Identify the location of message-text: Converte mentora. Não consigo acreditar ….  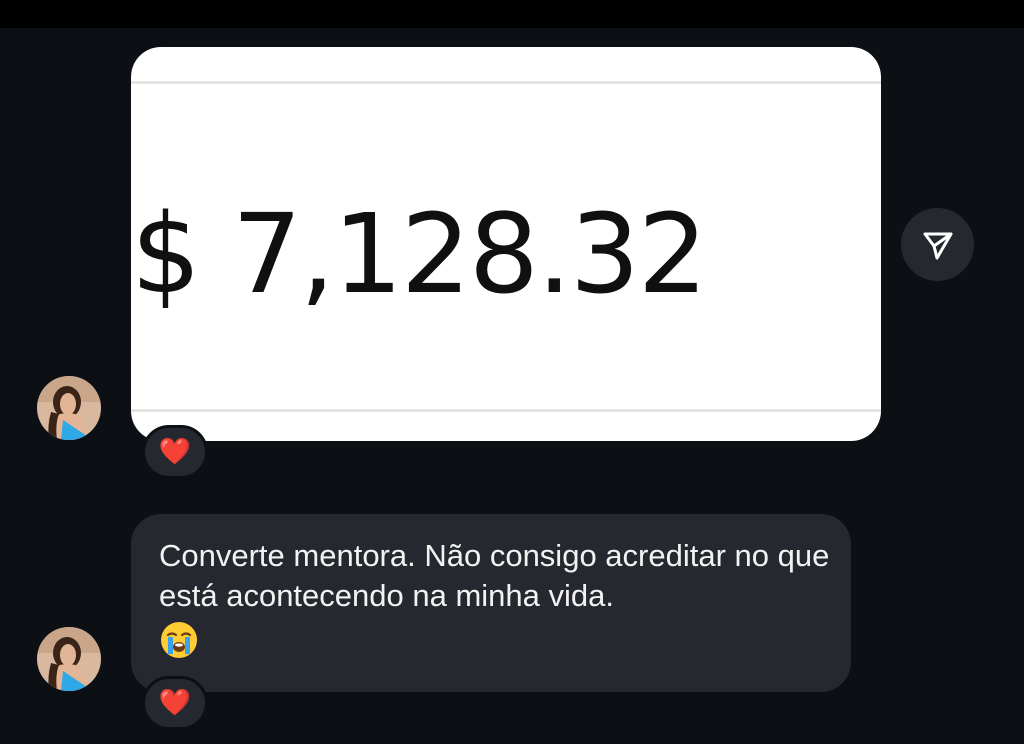
(494, 575).